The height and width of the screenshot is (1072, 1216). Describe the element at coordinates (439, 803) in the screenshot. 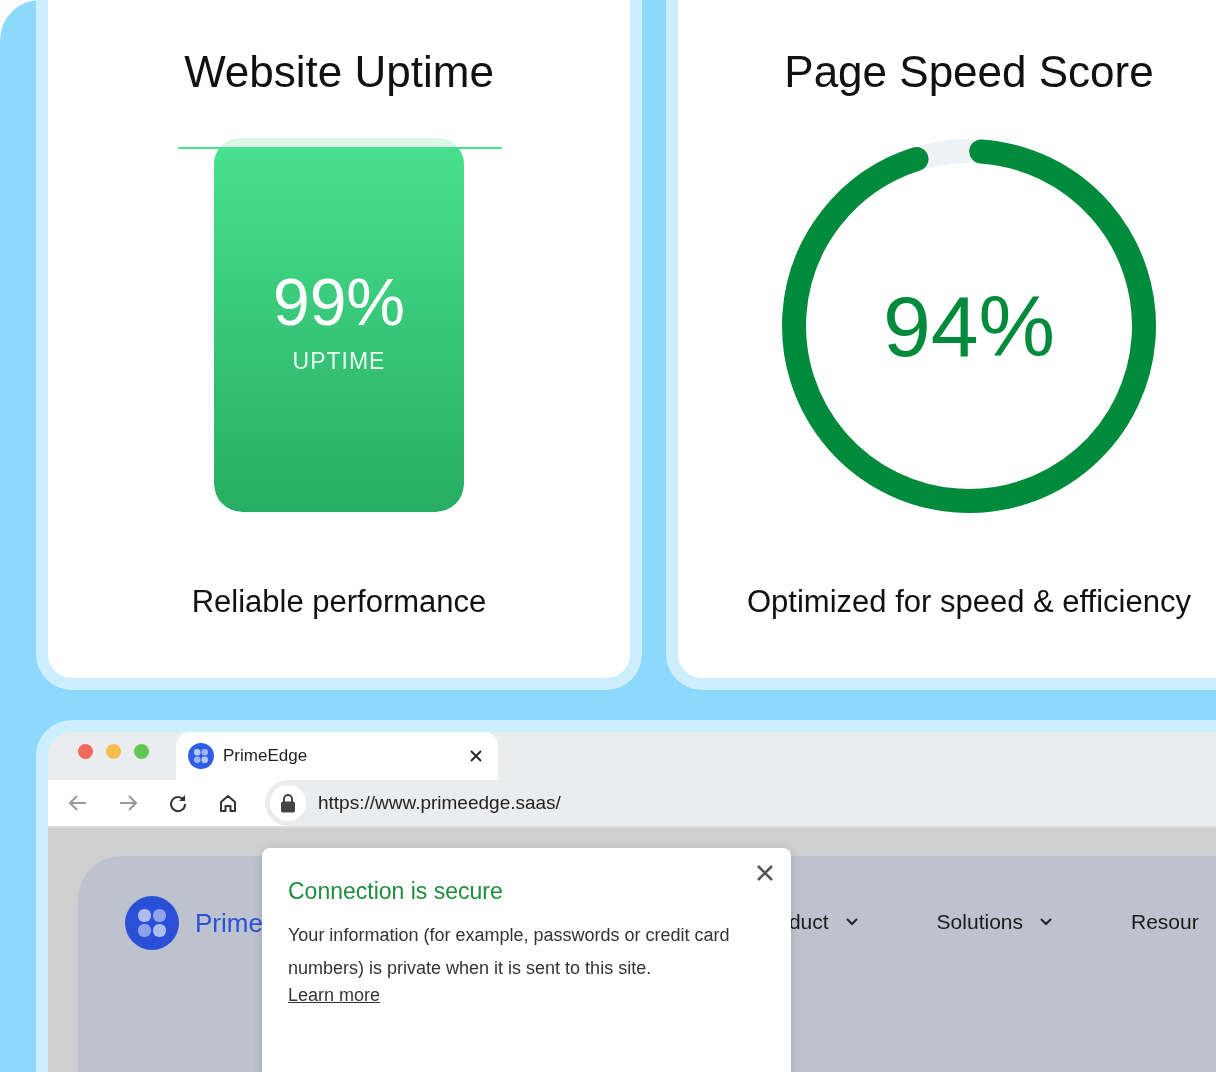

I see `url-text: https://www.primeedge.saas/` at that location.